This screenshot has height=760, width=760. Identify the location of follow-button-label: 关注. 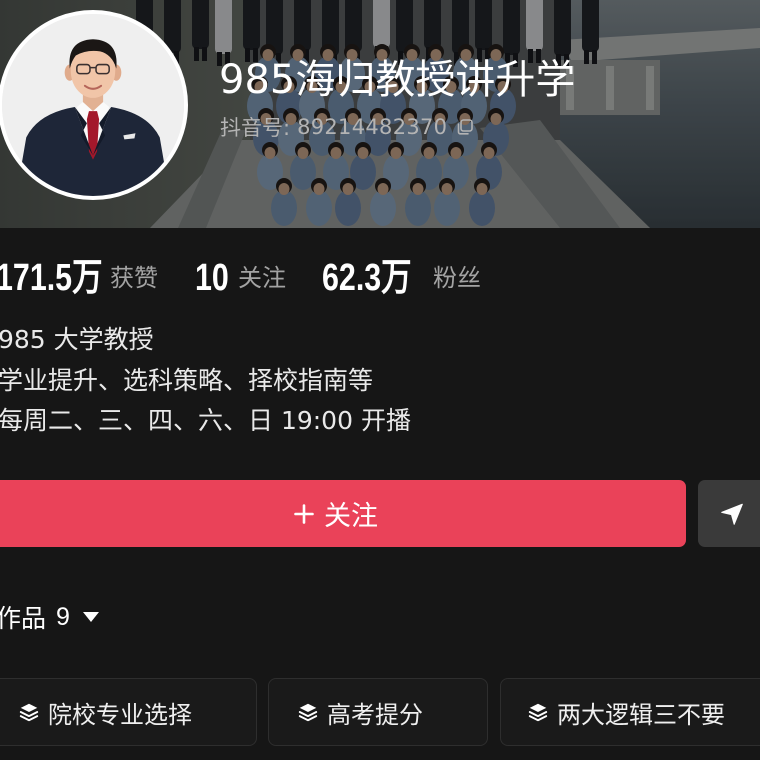
(351, 516).